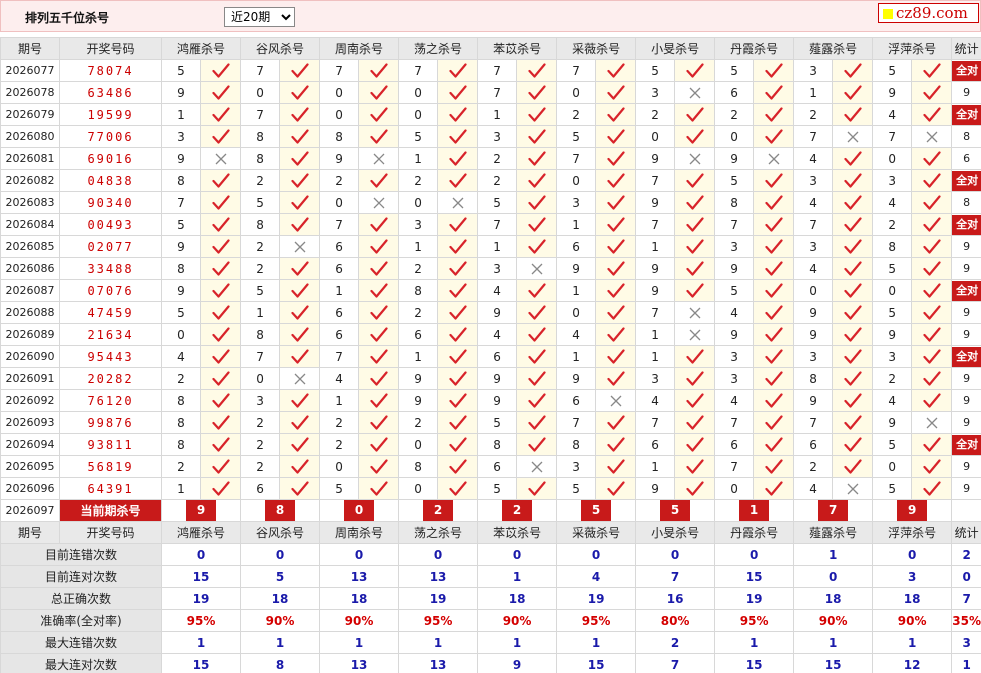 This screenshot has width=981, height=673. I want to click on col-header-method: 浮萍杀号, so click(912, 532).